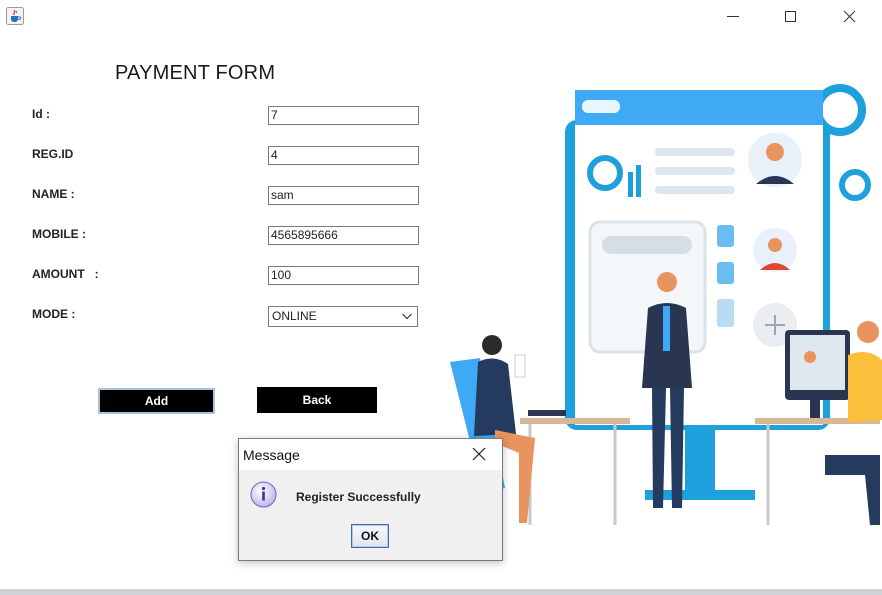 This screenshot has height=595, width=882. What do you see at coordinates (59, 234) in the screenshot?
I see `mobile-label: MOBILE :` at bounding box center [59, 234].